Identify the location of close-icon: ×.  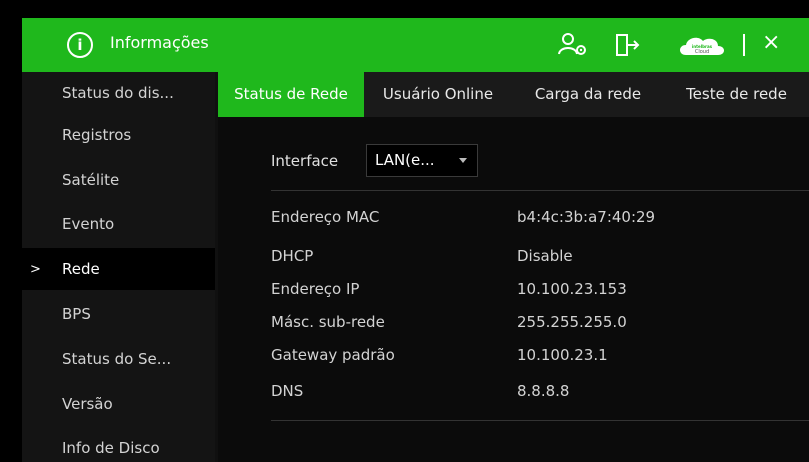
(771, 43).